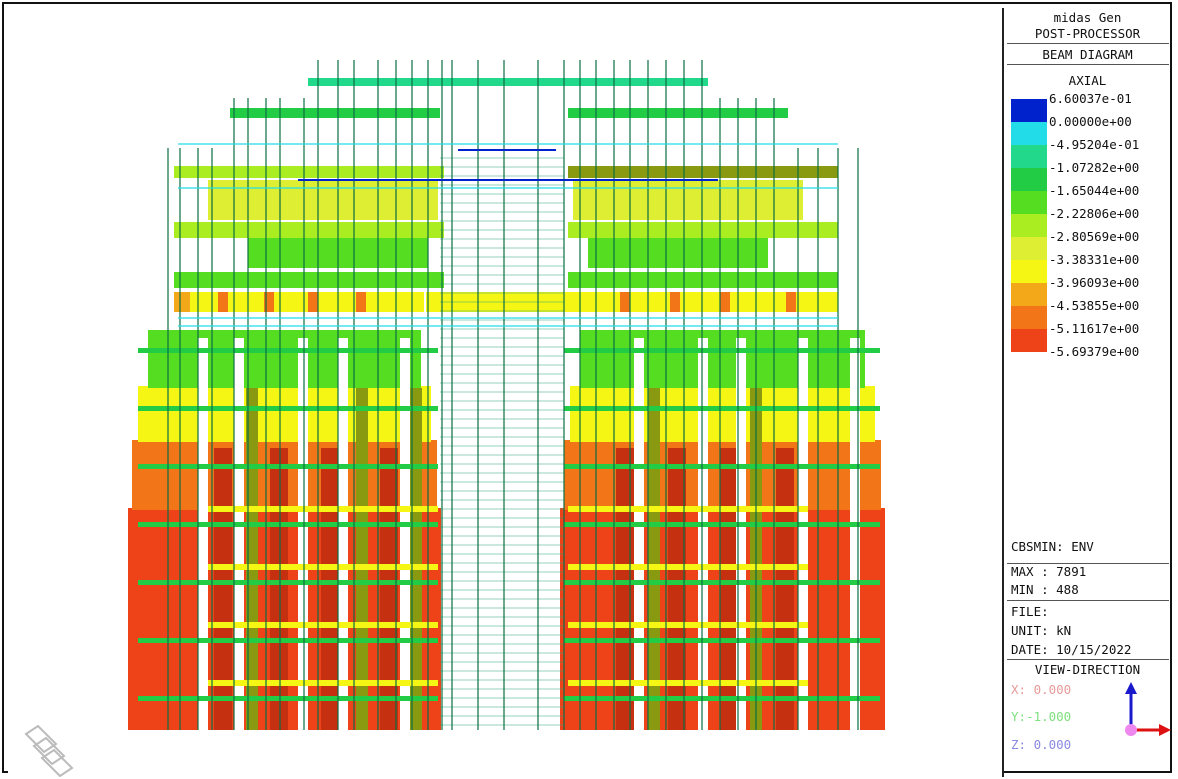 The image size is (1178, 779). I want to click on legend-value: -4.95204e-01, so click(1094, 144).